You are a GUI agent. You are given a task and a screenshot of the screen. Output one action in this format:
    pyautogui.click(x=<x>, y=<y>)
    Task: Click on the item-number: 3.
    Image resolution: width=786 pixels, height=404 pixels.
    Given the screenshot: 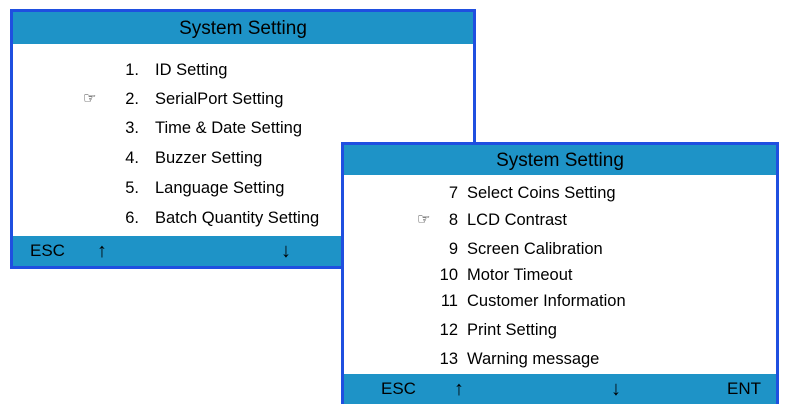 What is the action you would take?
    pyautogui.click(x=132, y=128)
    